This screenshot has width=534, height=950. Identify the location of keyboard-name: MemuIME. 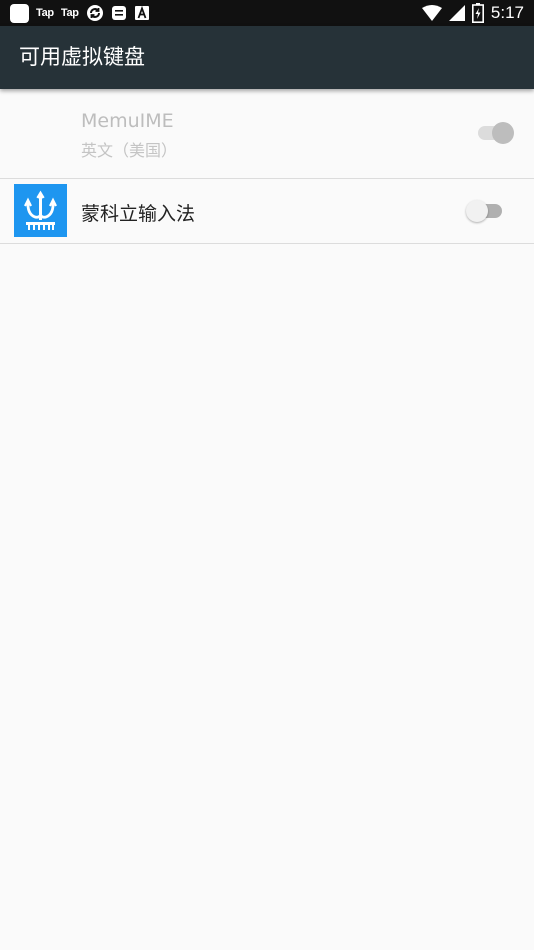
(127, 121).